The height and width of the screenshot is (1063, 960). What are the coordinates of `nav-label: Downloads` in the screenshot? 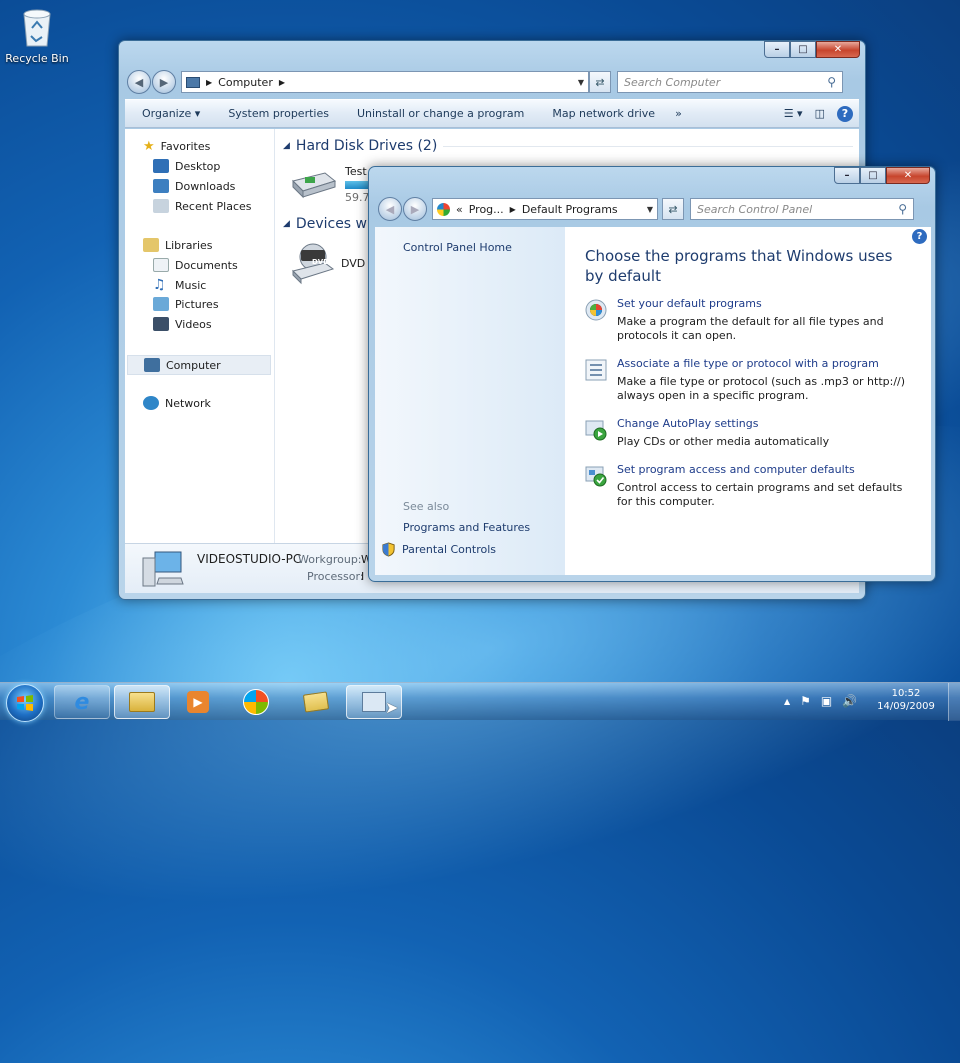 It's located at (205, 186).